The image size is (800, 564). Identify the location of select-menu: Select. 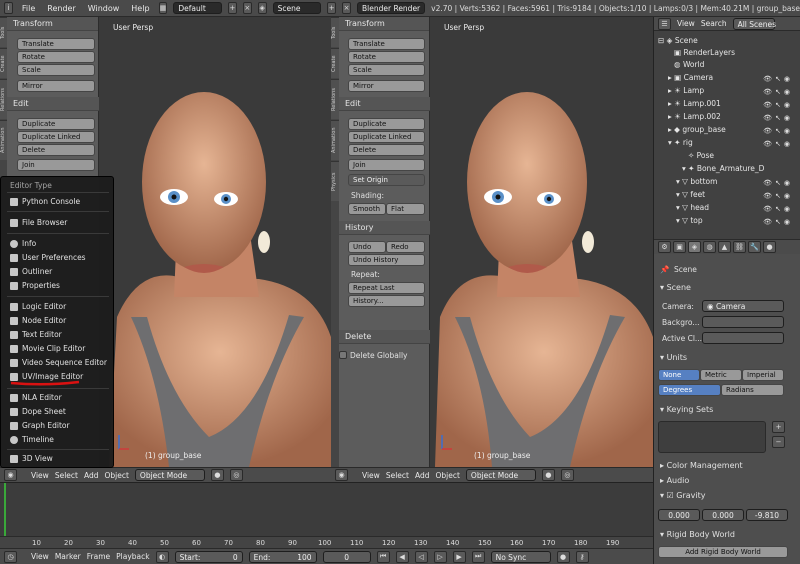
(66, 475).